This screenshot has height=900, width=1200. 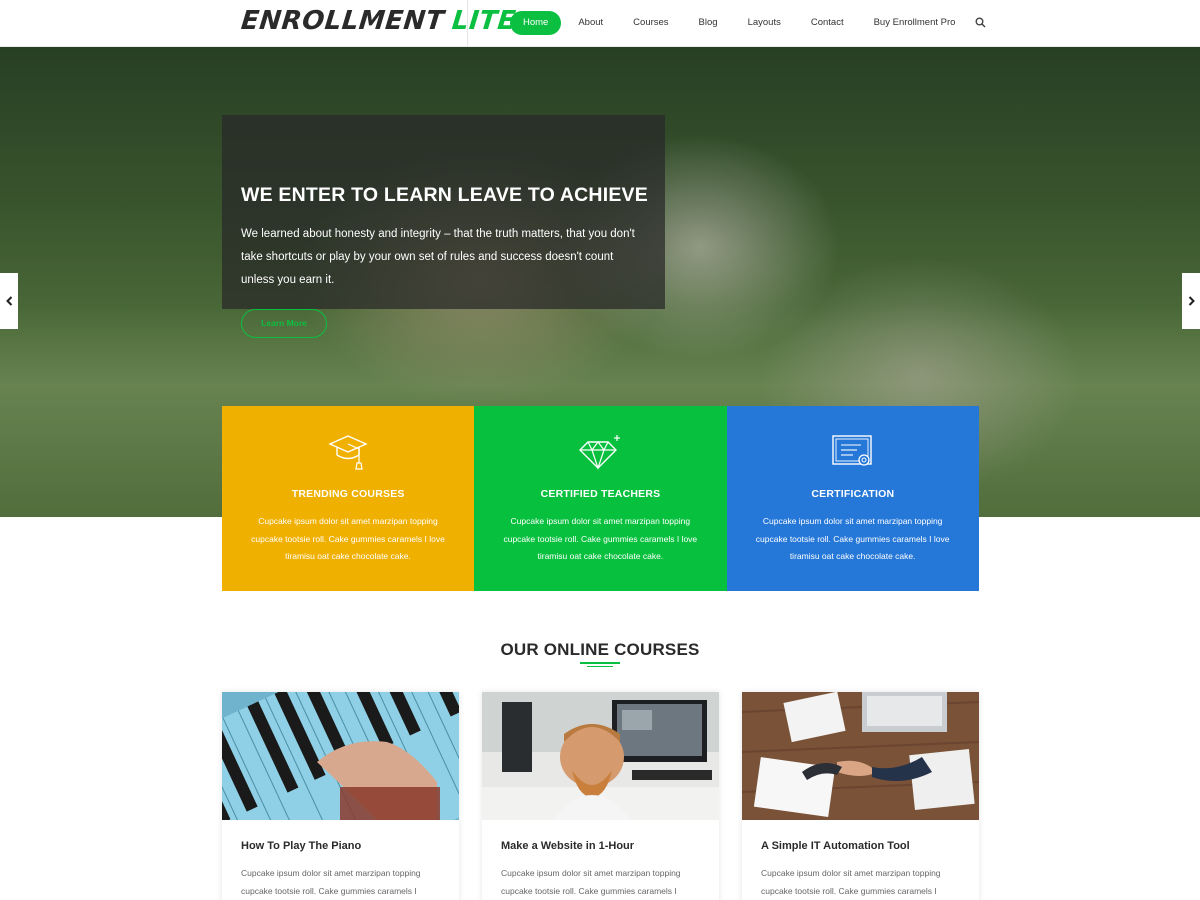 What do you see at coordinates (650, 23) in the screenshot?
I see `nav-courses: Courses` at bounding box center [650, 23].